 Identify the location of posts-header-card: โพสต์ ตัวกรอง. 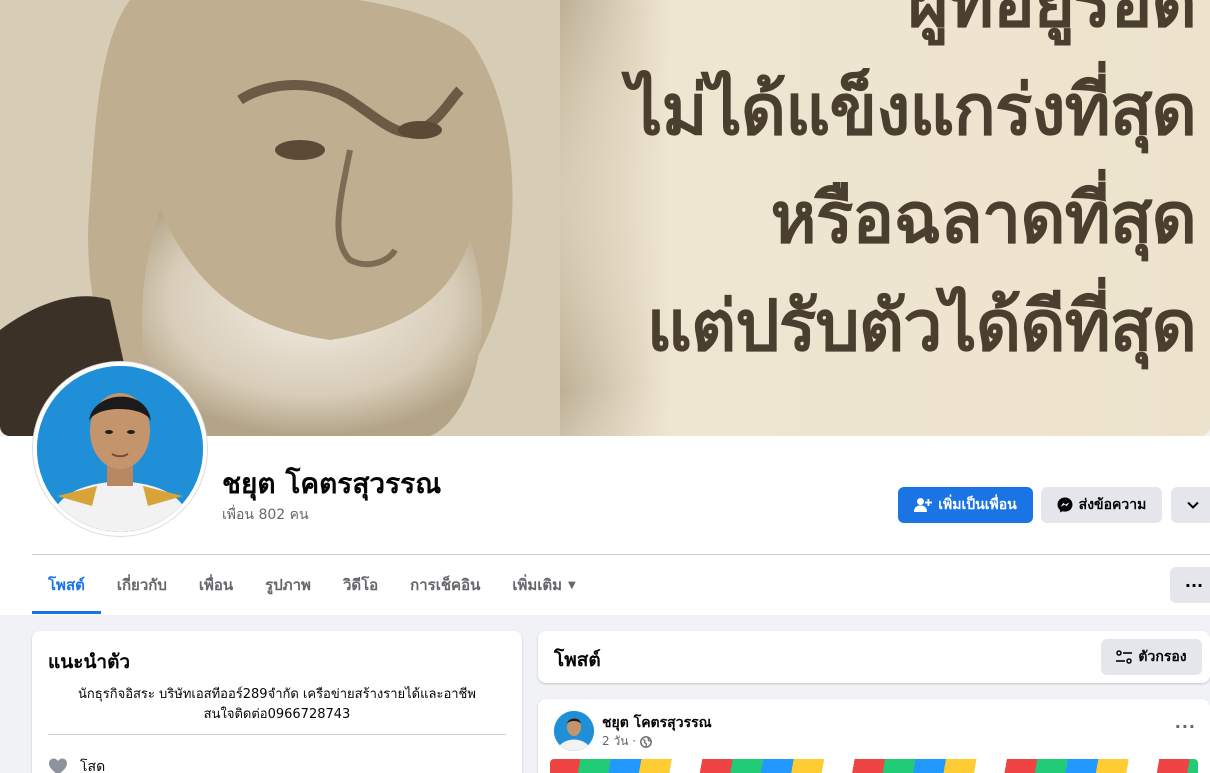
(874, 657).